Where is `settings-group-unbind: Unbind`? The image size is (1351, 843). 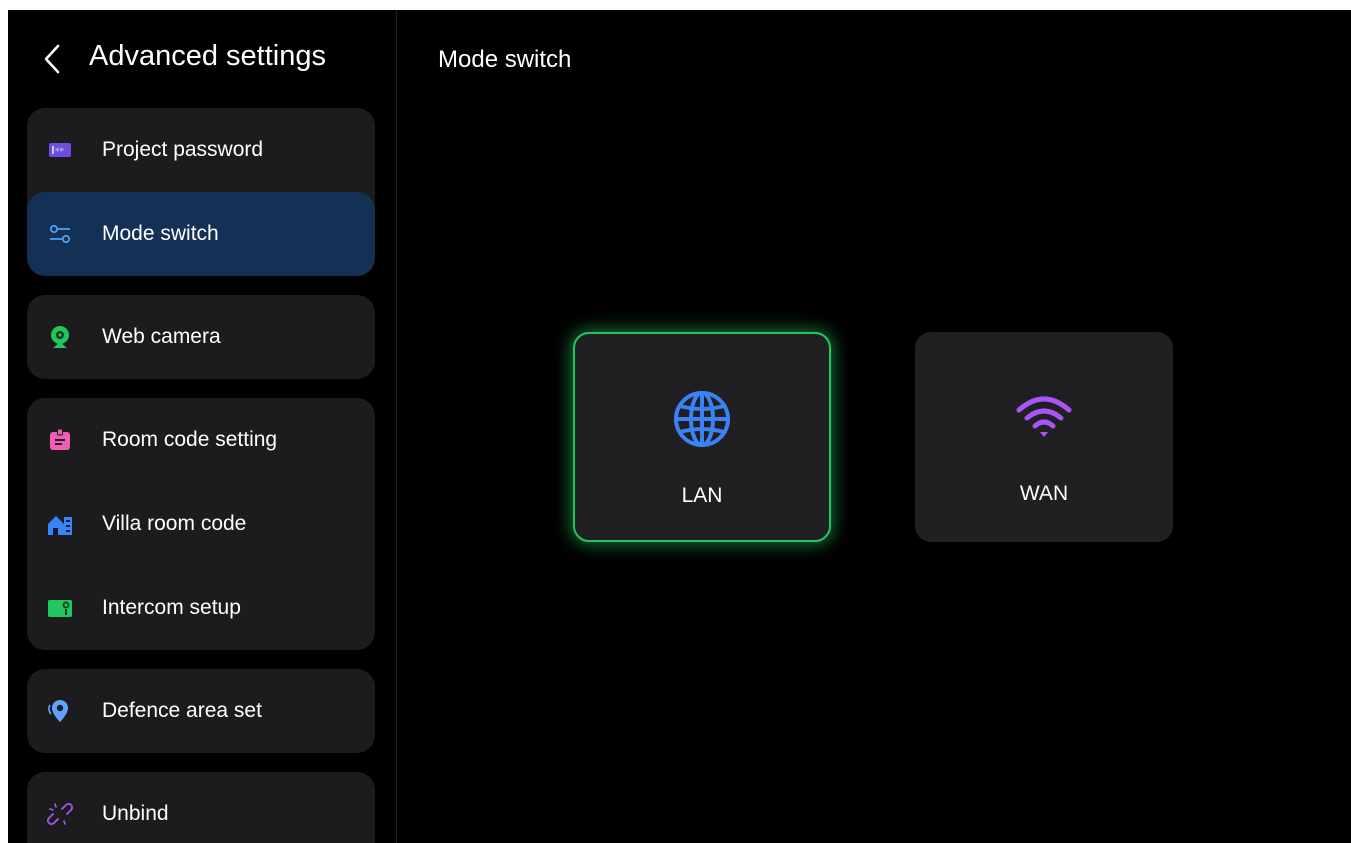
settings-group-unbind: Unbind is located at coordinates (201, 807).